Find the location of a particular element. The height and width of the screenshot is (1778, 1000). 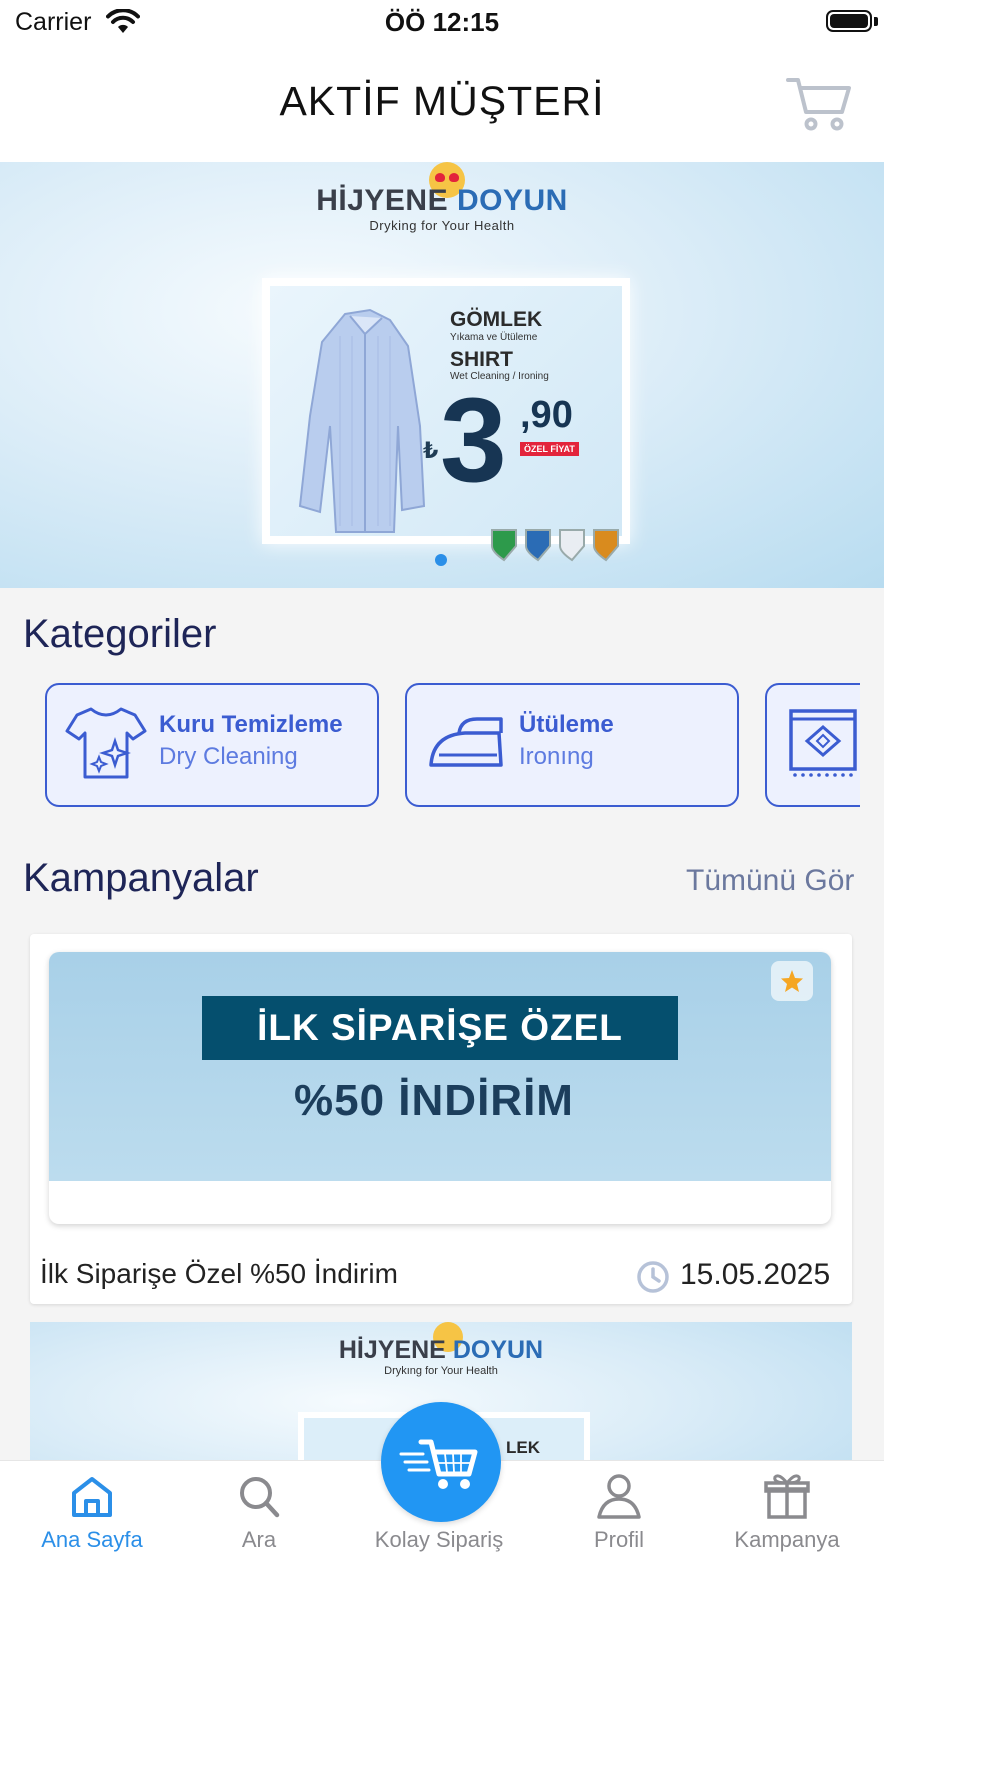

category-title: Ütüleme is located at coordinates (566, 724).